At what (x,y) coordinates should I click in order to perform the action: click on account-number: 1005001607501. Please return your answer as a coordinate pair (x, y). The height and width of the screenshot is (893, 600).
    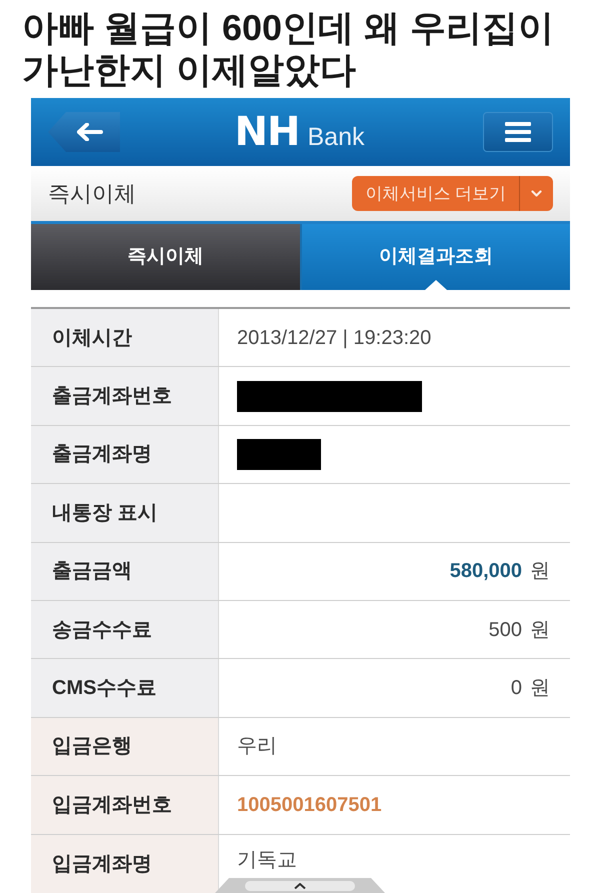
    Looking at the image, I should click on (309, 805).